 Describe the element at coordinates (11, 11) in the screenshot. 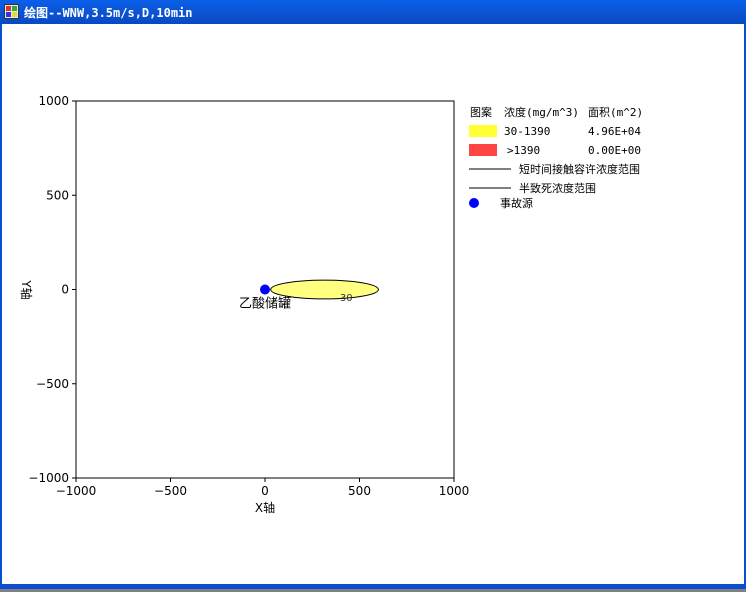

I see `app-icon` at that location.